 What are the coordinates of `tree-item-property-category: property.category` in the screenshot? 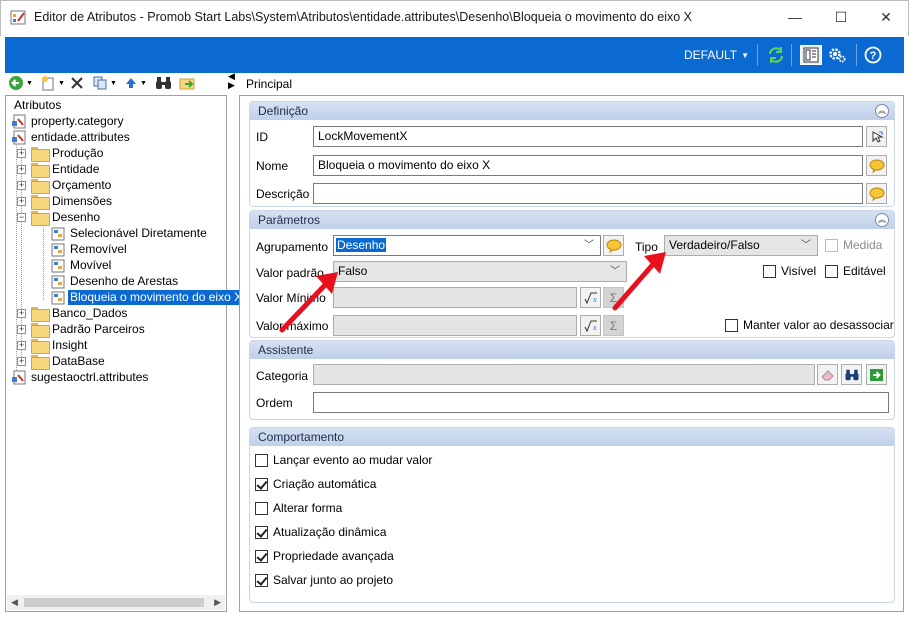 It's located at (68, 121).